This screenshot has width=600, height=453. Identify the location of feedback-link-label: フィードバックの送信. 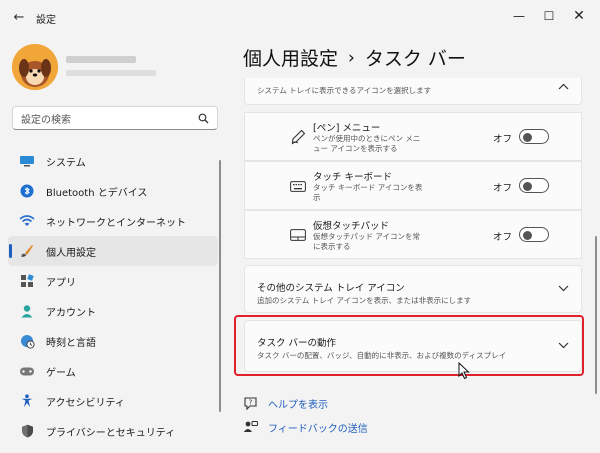
(318, 429).